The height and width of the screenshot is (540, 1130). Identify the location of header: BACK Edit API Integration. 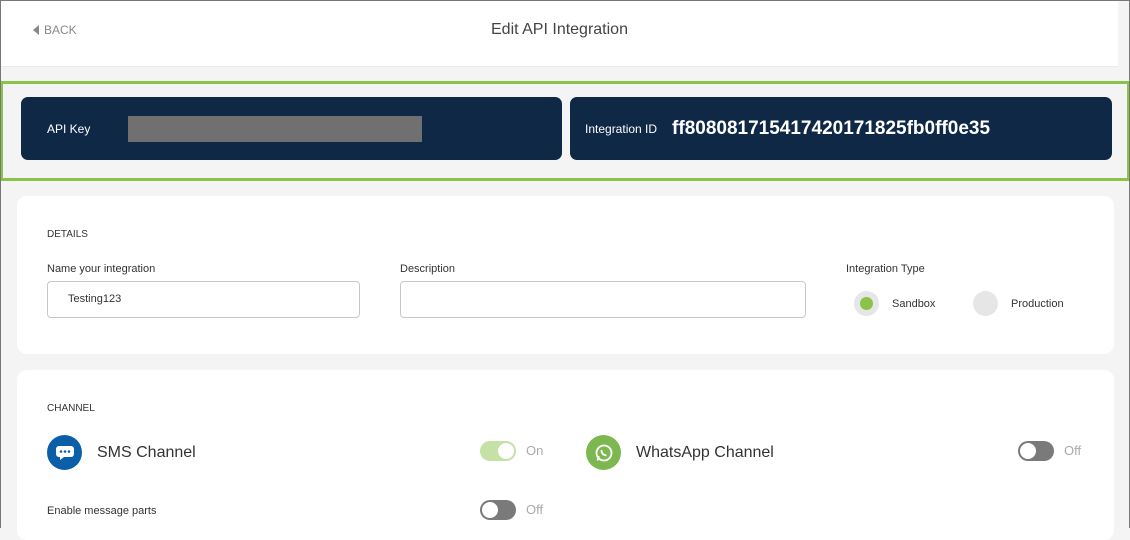
(559, 34).